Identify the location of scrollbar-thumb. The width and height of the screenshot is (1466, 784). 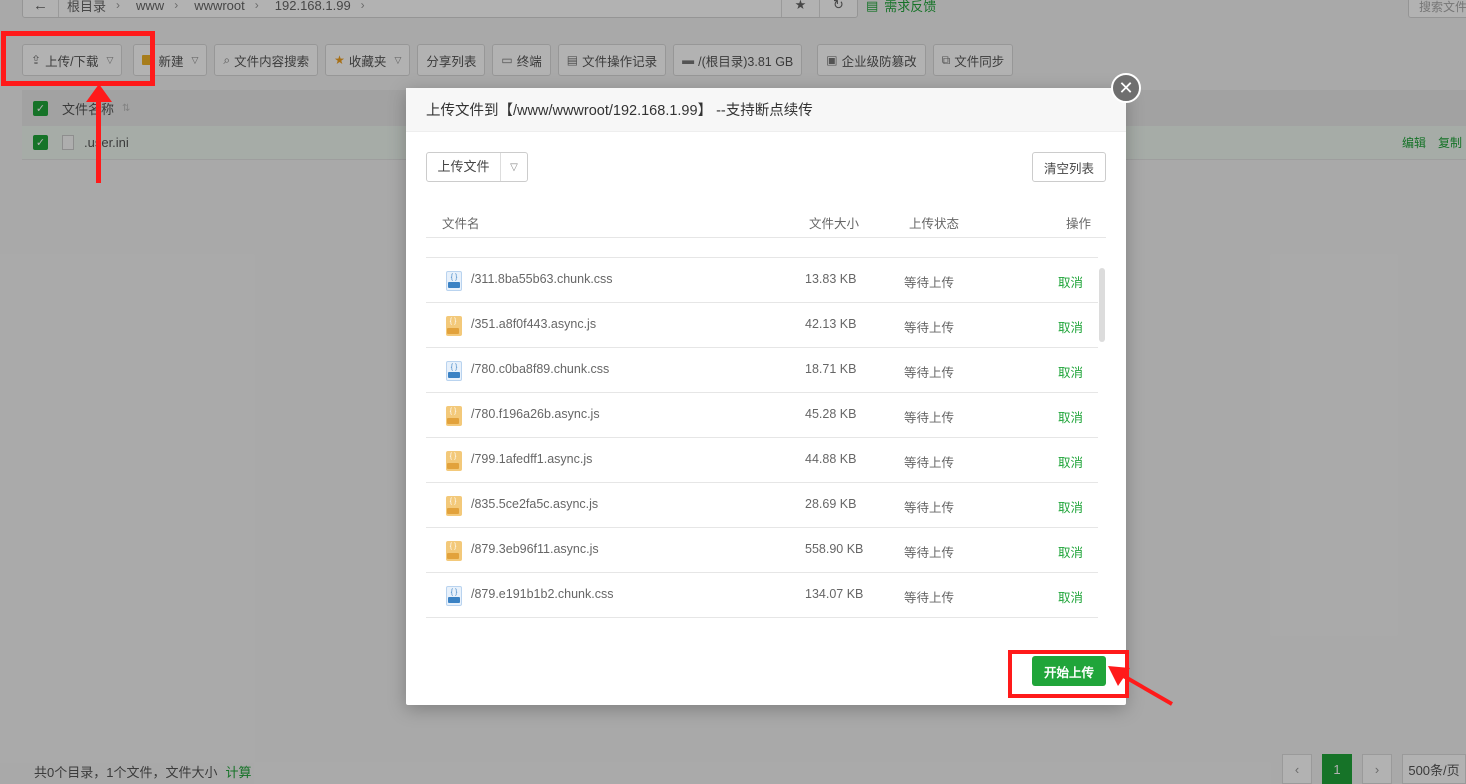
(1102, 305).